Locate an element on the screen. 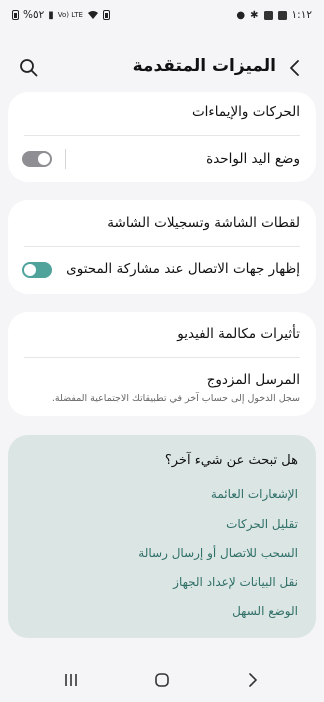  app-header: الميزات المتقدمة is located at coordinates (162, 68).